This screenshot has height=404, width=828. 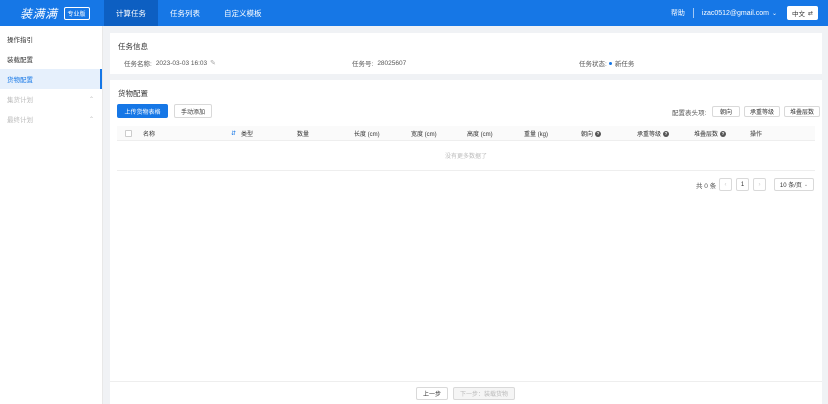 I want to click on sidebar-item-cargo-config: 货物配置, so click(x=51, y=79).